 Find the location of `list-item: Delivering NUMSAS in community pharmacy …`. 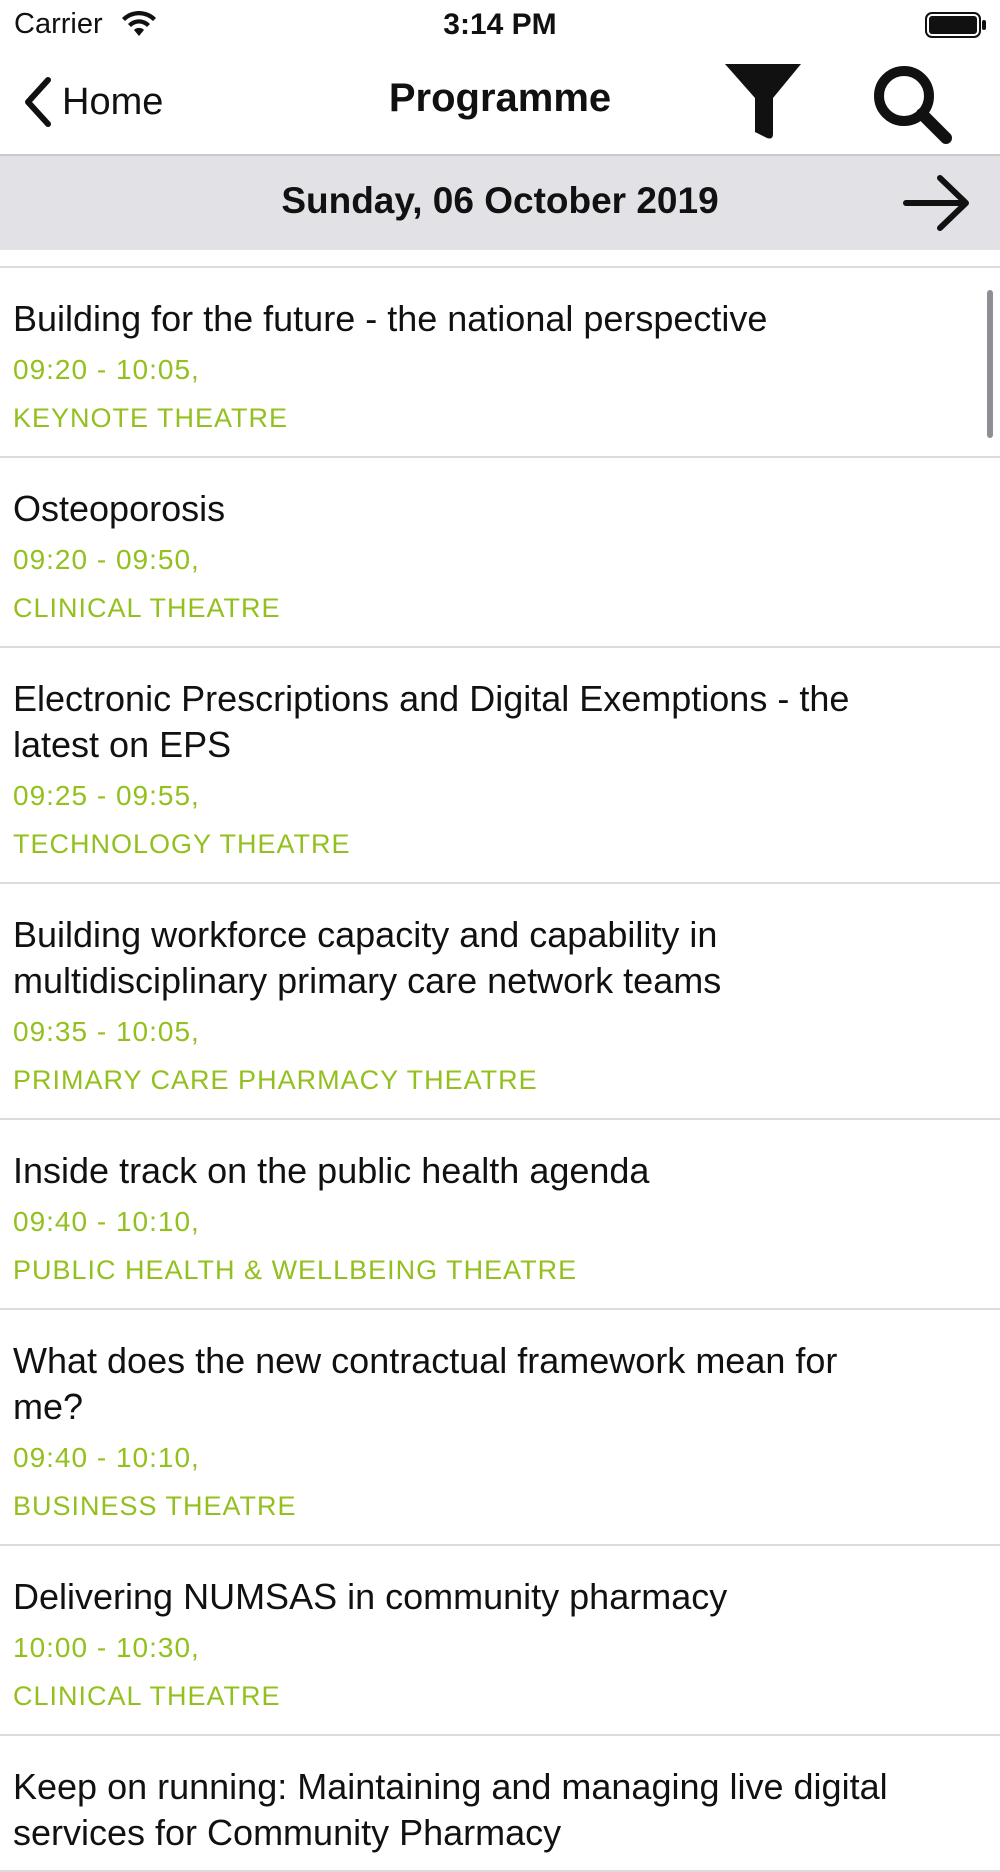

list-item: Delivering NUMSAS in community pharmacy … is located at coordinates (500, 1641).